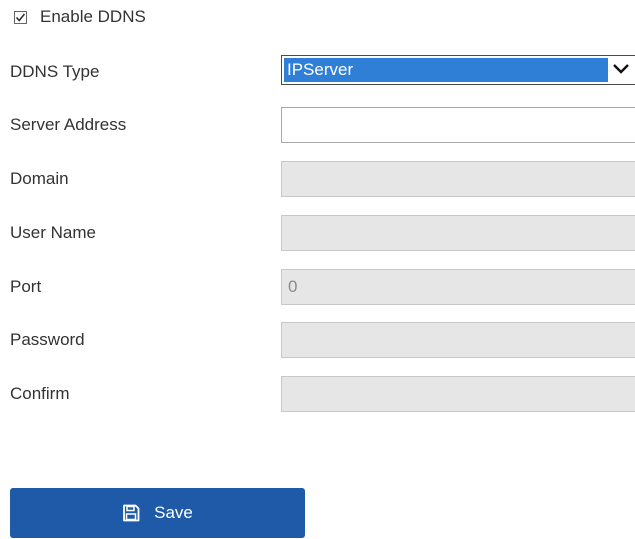 Image resolution: width=635 pixels, height=539 pixels. I want to click on port-row: Port 0, so click(317, 288).